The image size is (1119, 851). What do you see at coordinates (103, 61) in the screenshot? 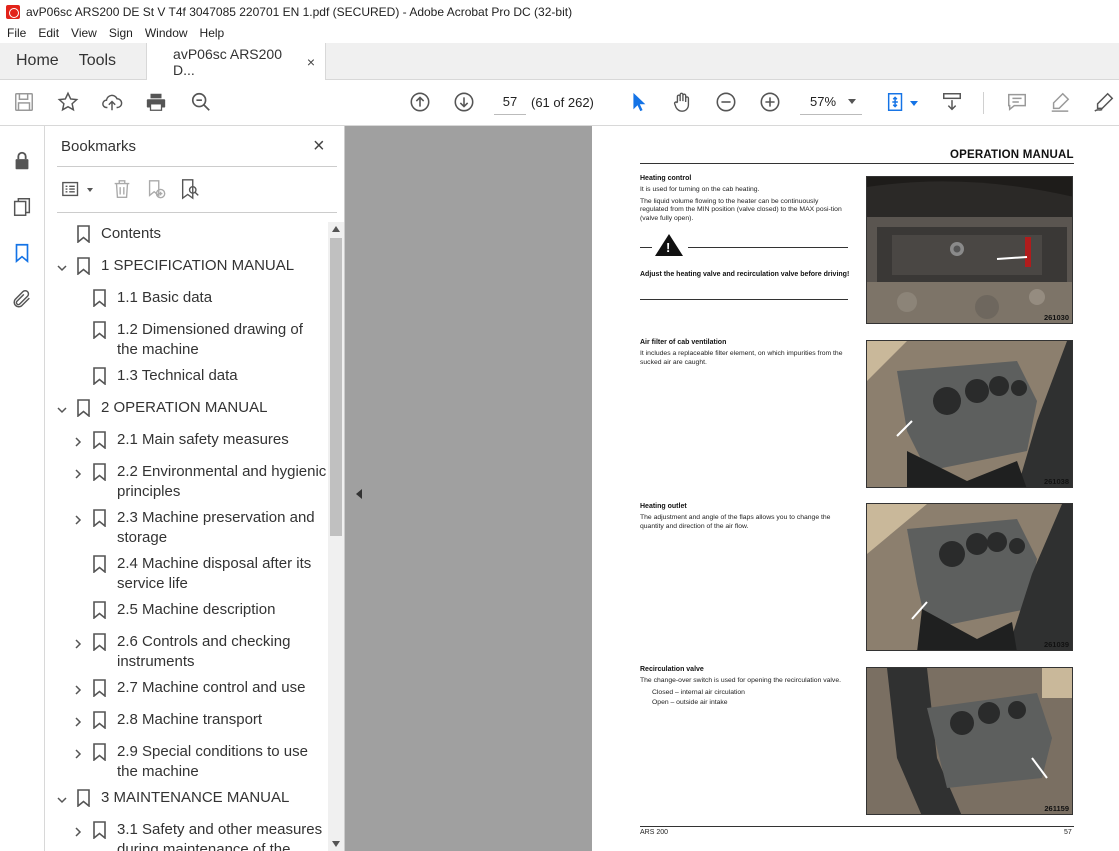
I see `tab-tools: Tools` at bounding box center [103, 61].